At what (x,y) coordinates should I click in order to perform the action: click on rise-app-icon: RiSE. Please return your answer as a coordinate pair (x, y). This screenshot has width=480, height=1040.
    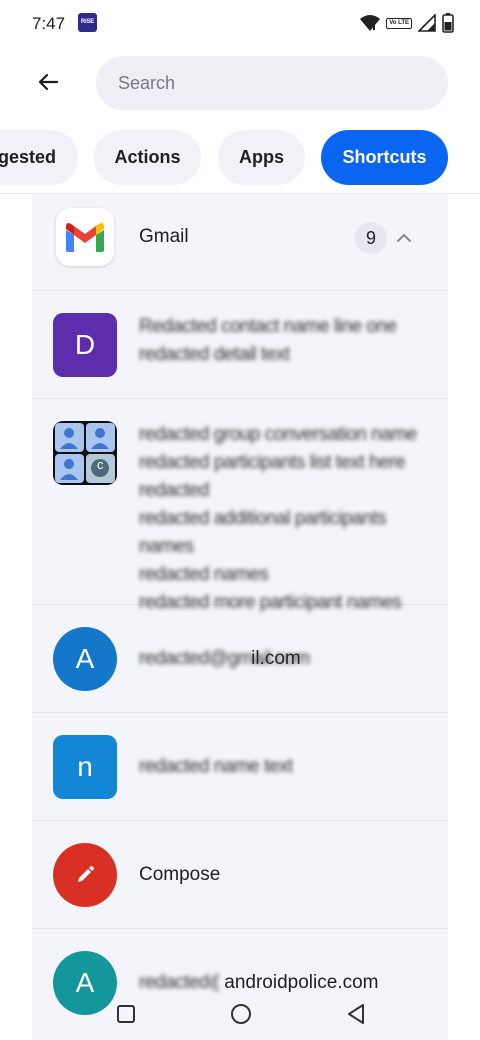
    Looking at the image, I should click on (87, 22).